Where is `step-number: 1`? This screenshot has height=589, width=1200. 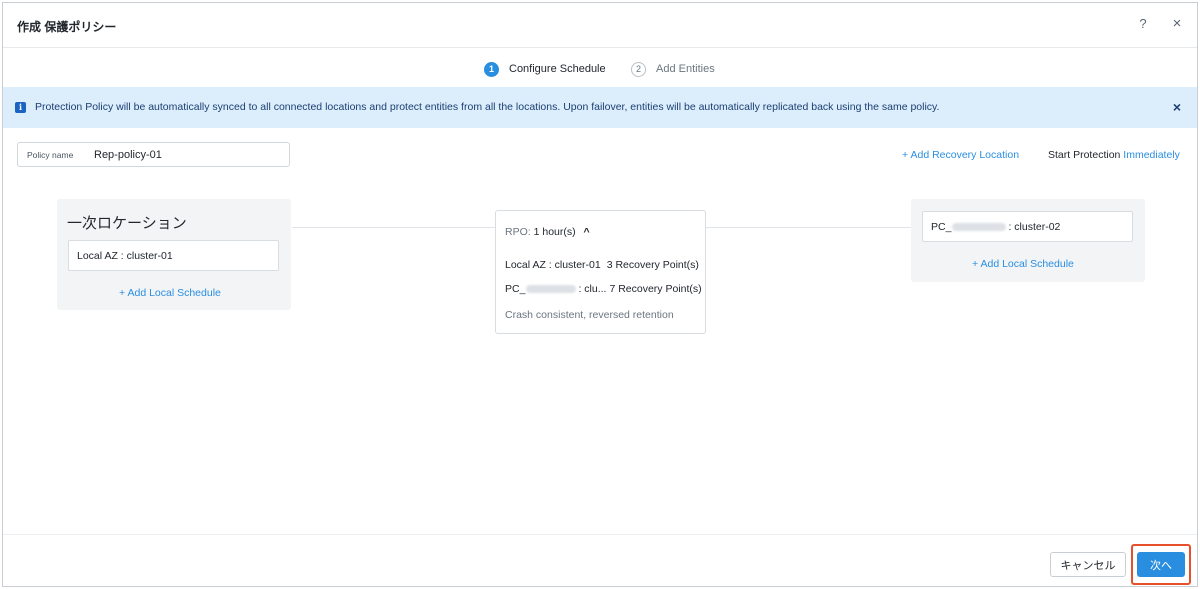
step-number: 1 is located at coordinates (491, 69).